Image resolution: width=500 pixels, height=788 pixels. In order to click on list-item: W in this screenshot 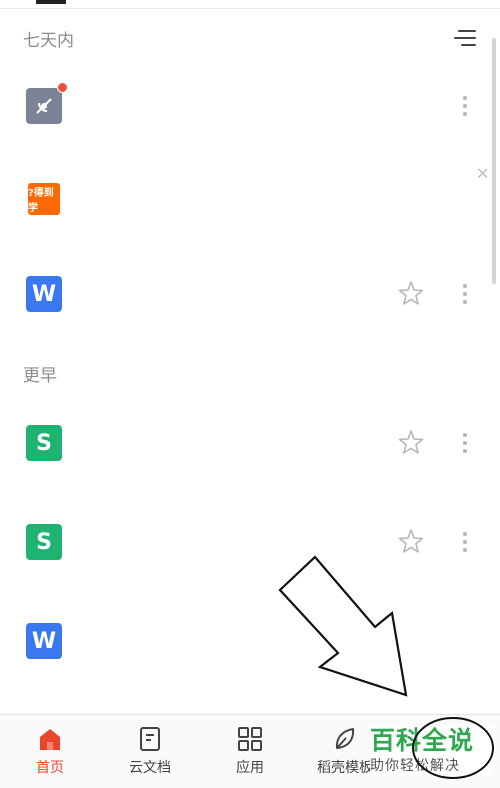, I will do `click(245, 293)`.